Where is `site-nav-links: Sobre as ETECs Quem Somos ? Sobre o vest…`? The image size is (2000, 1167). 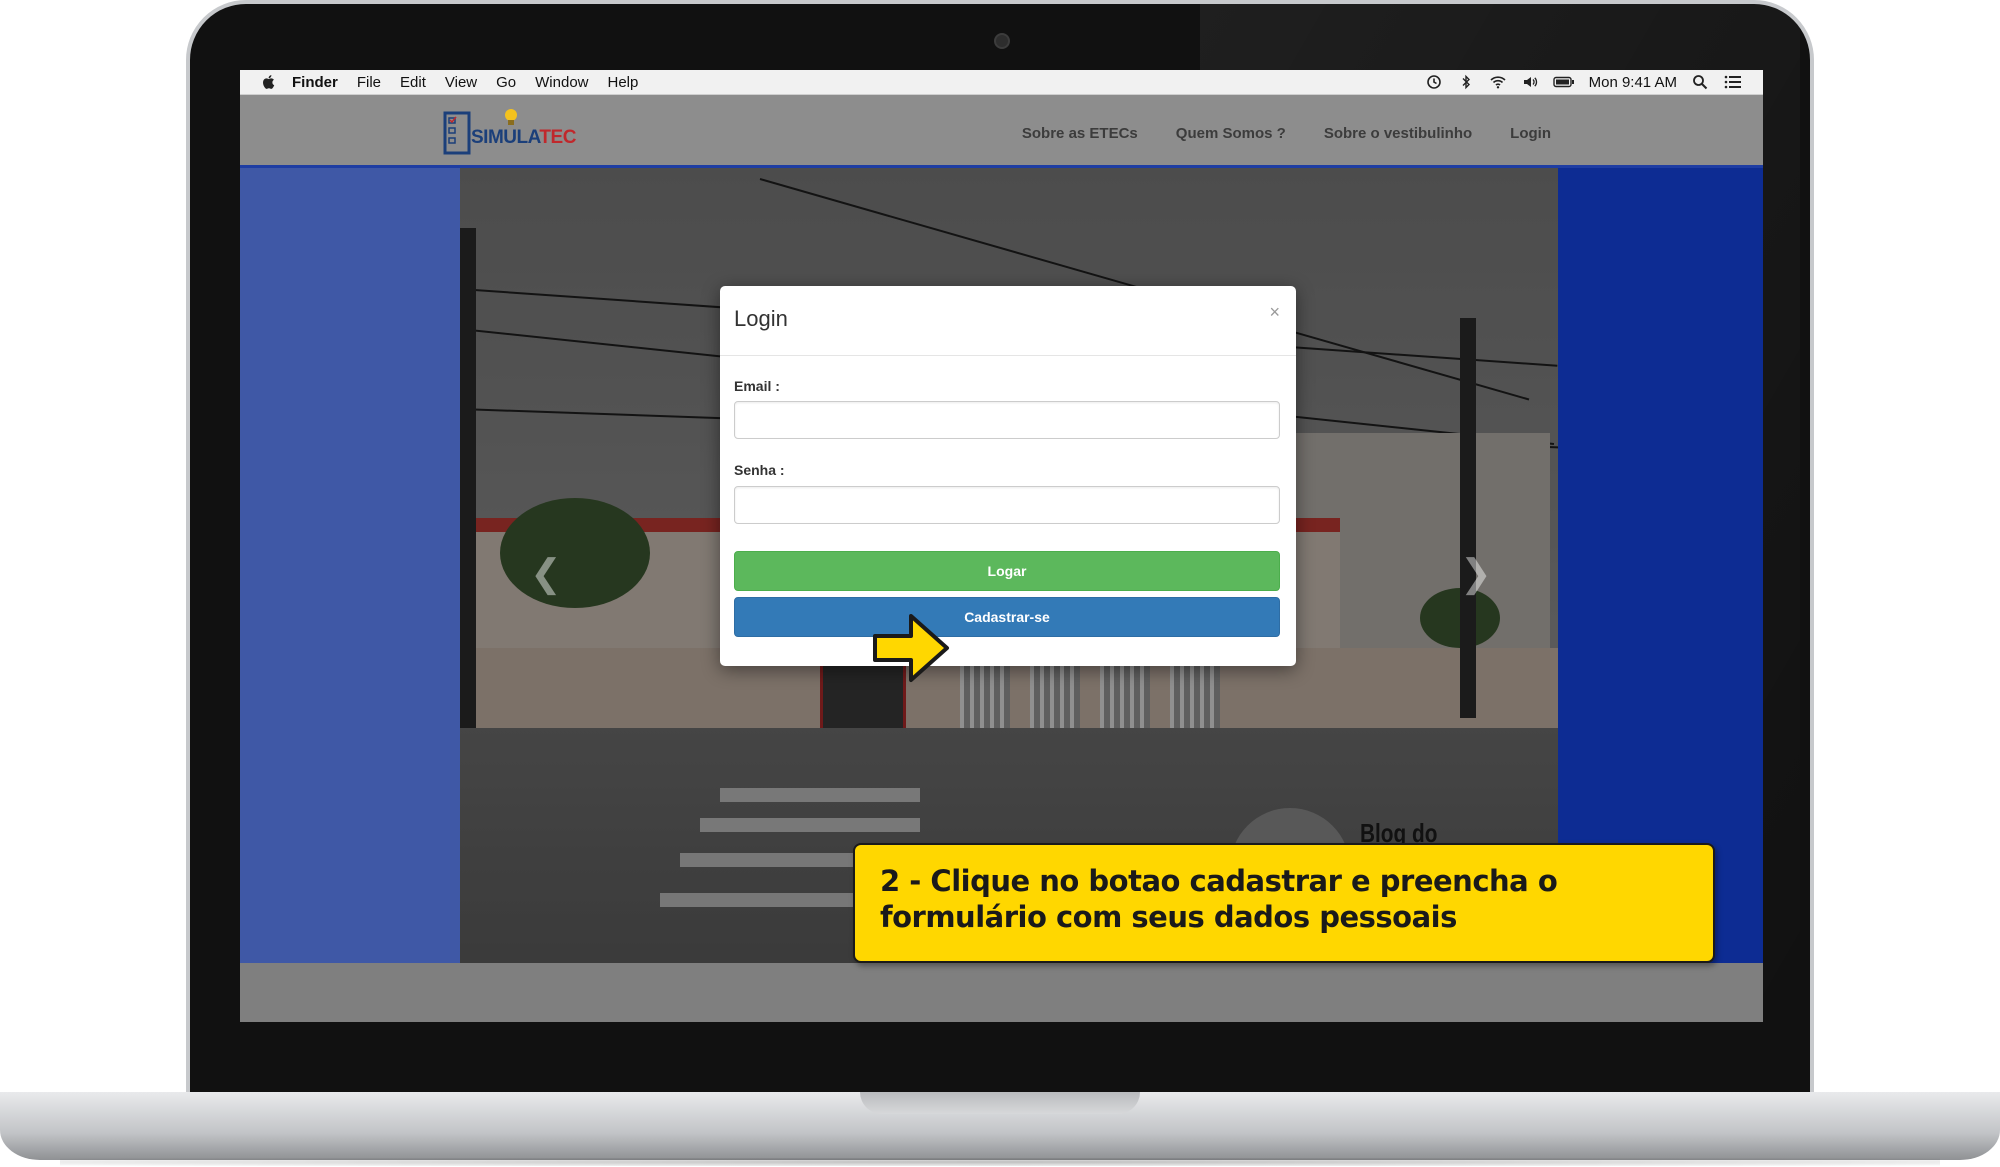 site-nav-links: Sobre as ETECs Quem Somos ? Sobre o vest… is located at coordinates (1286, 133).